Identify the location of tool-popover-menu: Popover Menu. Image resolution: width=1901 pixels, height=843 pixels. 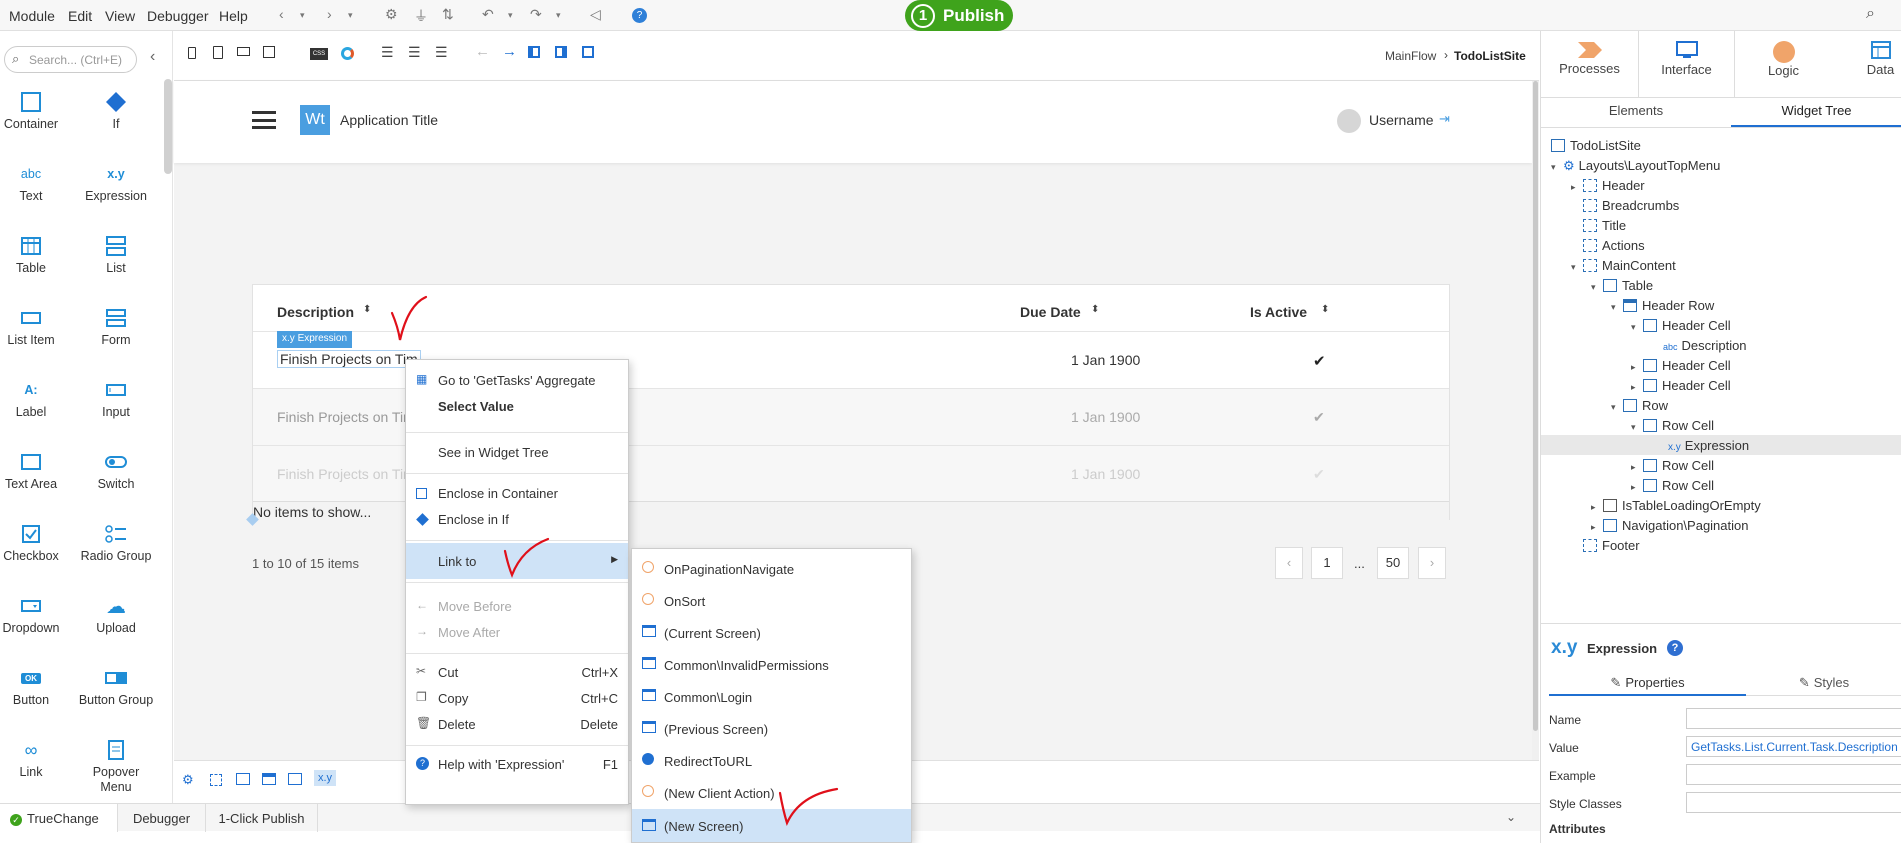
(116, 765).